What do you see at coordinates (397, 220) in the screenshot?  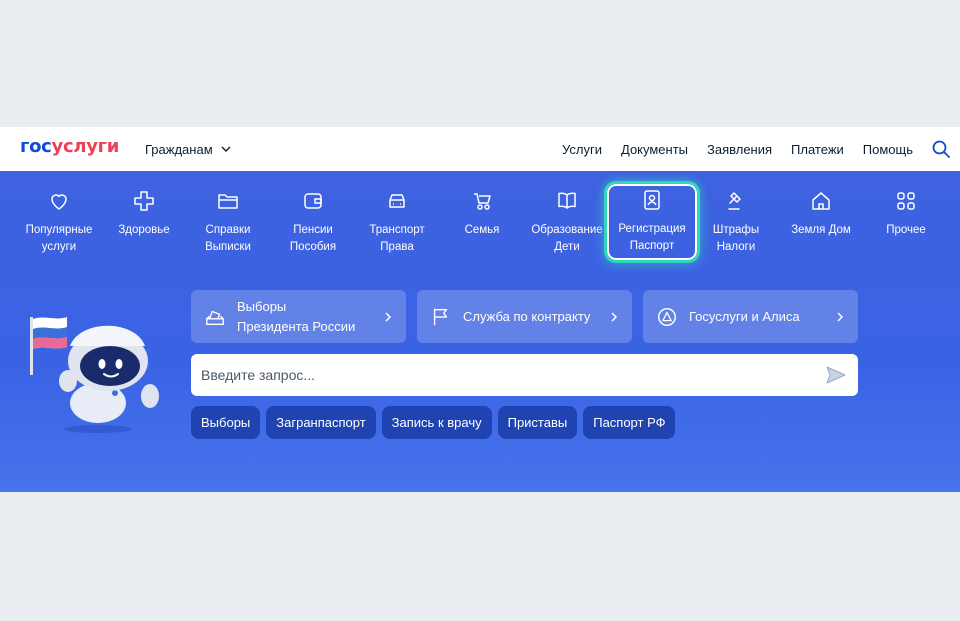 I see `category-transport: Транспорт Права` at bounding box center [397, 220].